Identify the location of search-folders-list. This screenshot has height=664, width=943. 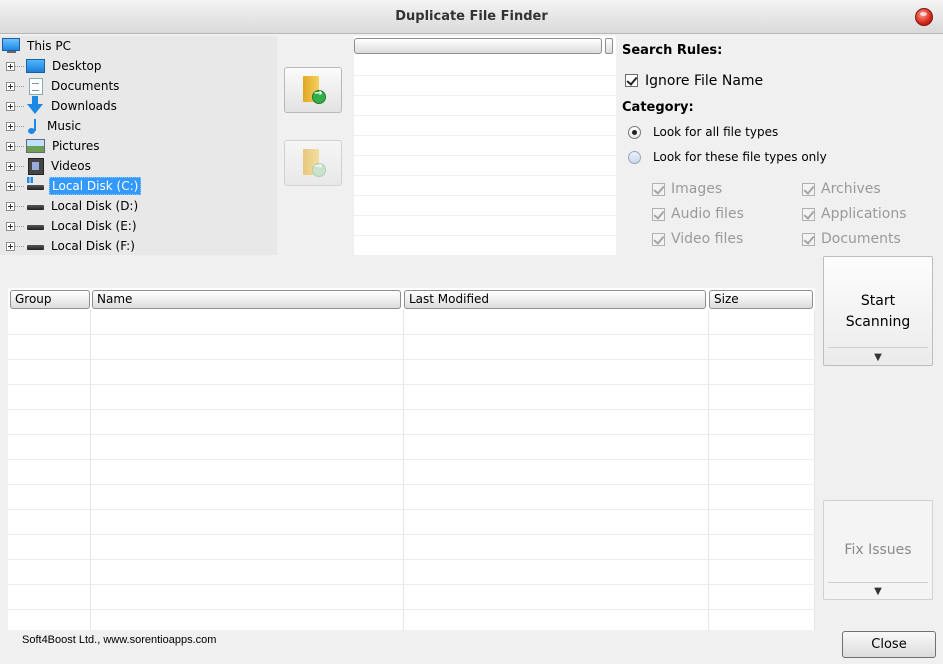
(485, 146).